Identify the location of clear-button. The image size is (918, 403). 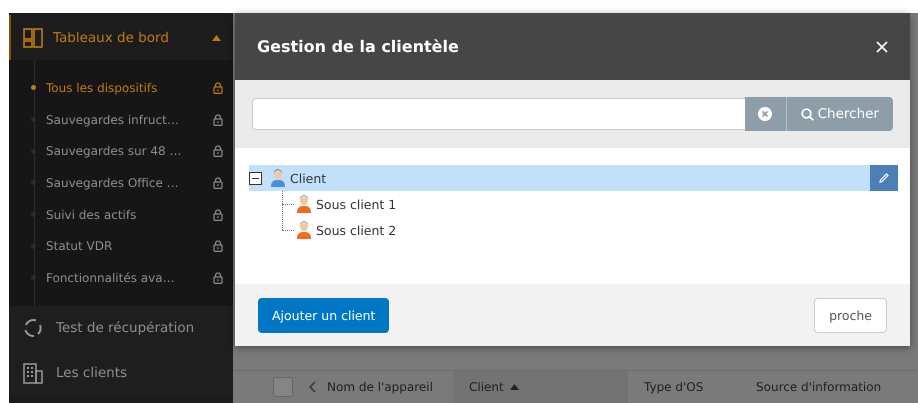
(765, 114).